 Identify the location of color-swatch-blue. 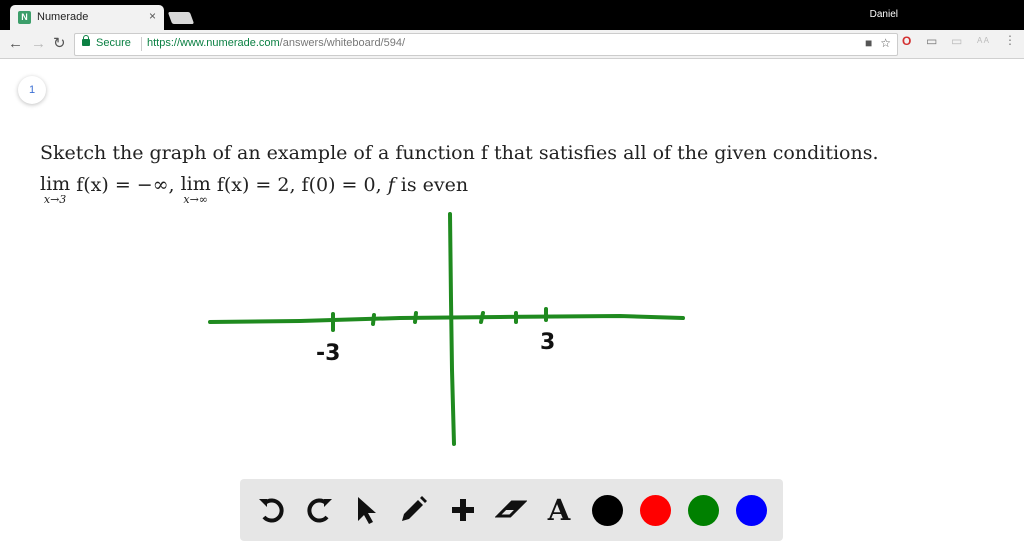
(751, 510).